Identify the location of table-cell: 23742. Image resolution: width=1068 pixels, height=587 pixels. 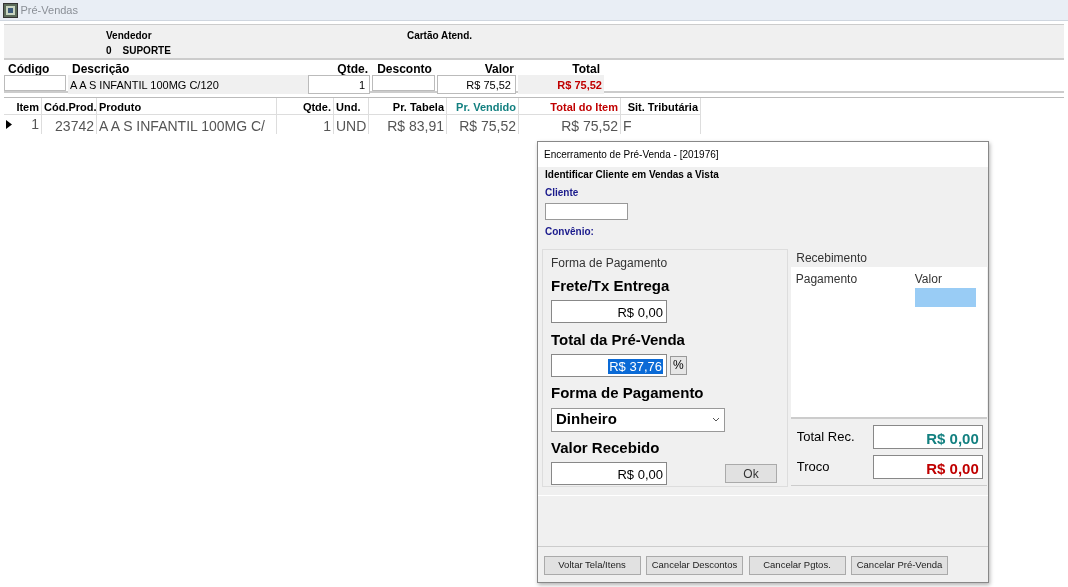
(69, 124).